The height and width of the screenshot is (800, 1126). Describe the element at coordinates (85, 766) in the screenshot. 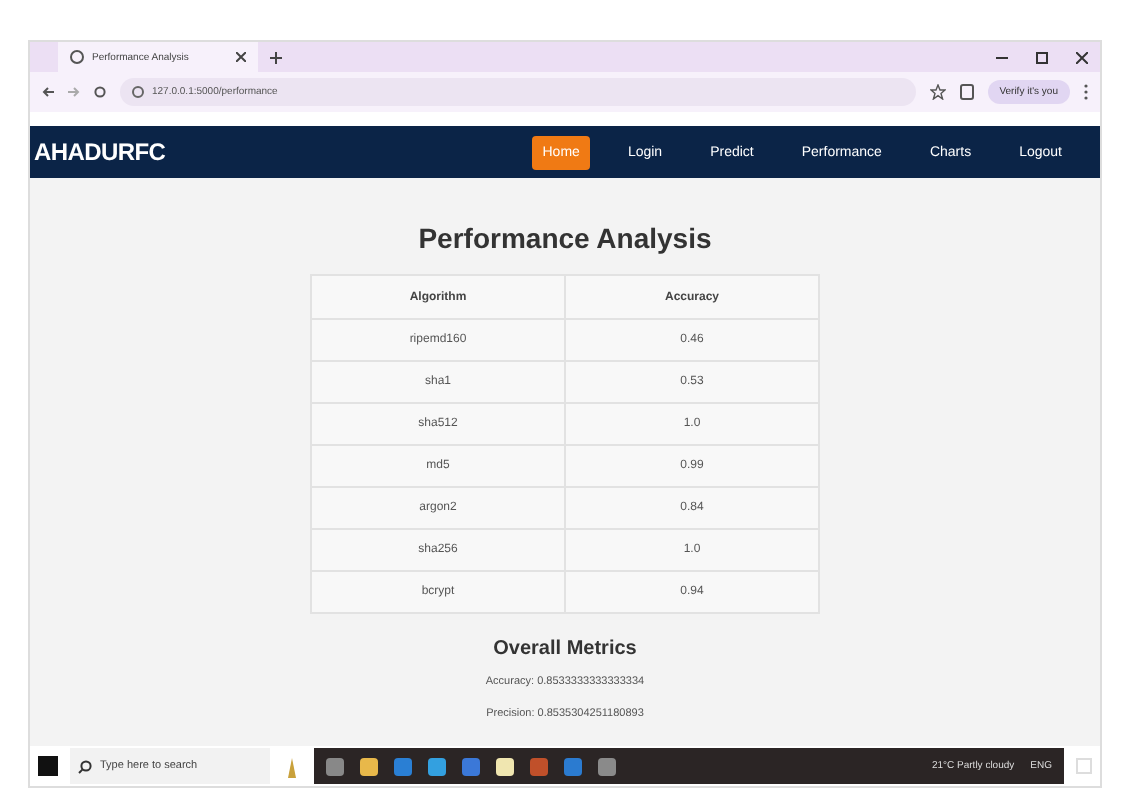

I see `search-icon` at that location.